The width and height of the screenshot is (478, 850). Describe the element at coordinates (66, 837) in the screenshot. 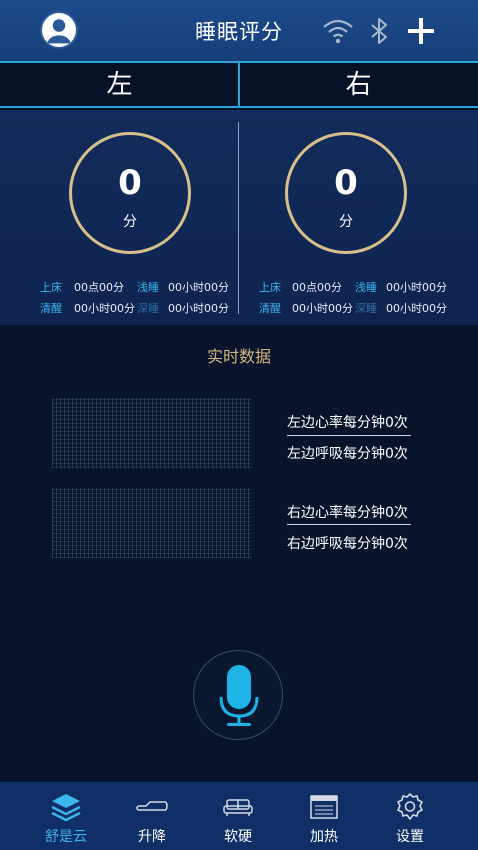

I see `nav-label-home: 舒是云` at that location.